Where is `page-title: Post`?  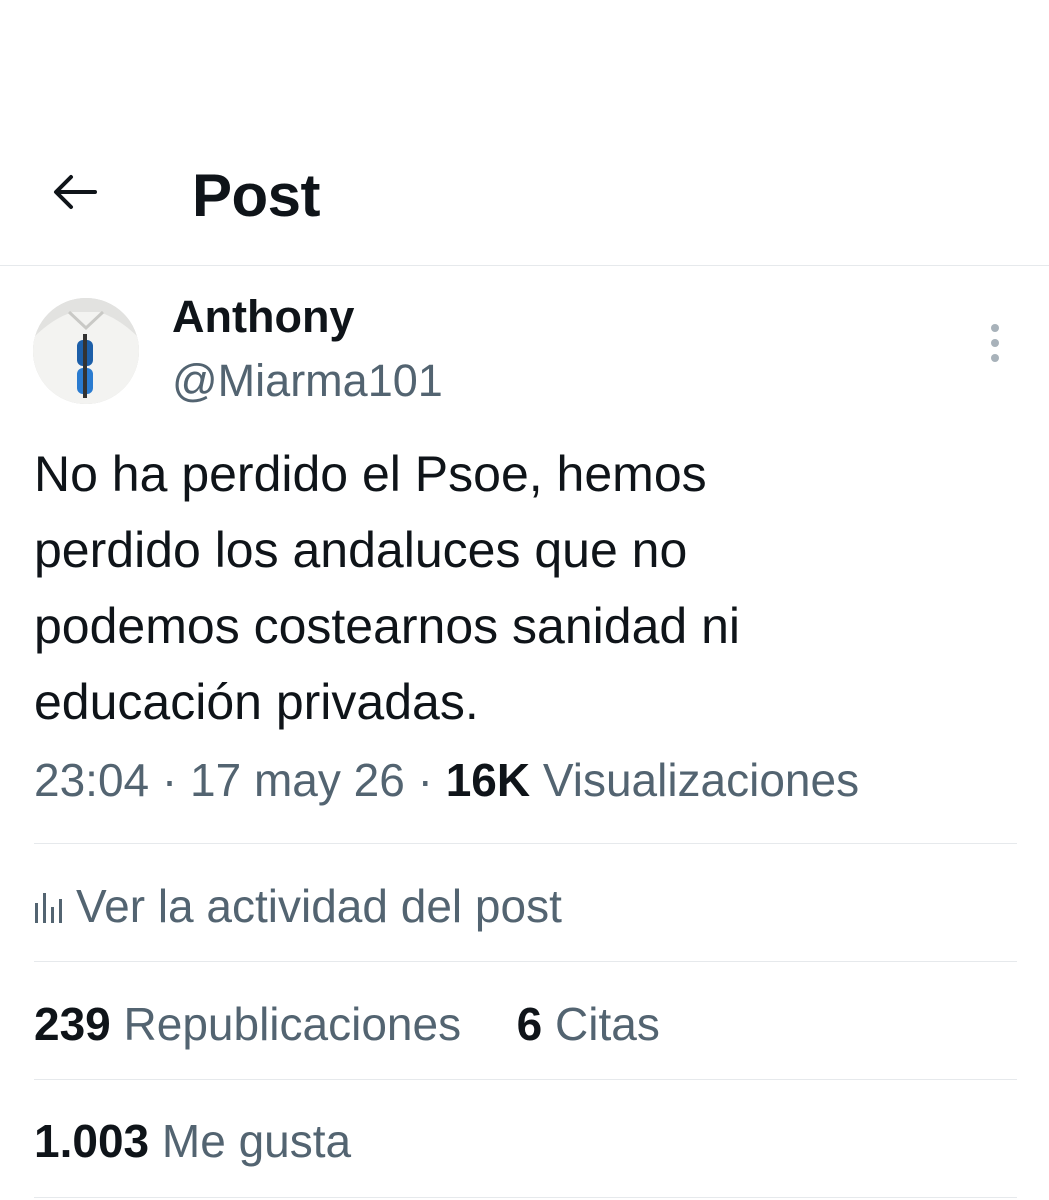 page-title: Post is located at coordinates (256, 195).